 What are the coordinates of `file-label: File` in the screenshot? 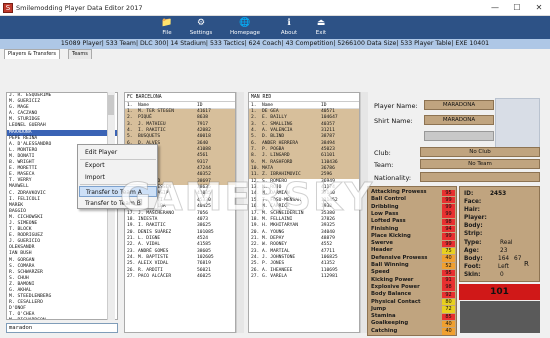 It's located at (167, 33).